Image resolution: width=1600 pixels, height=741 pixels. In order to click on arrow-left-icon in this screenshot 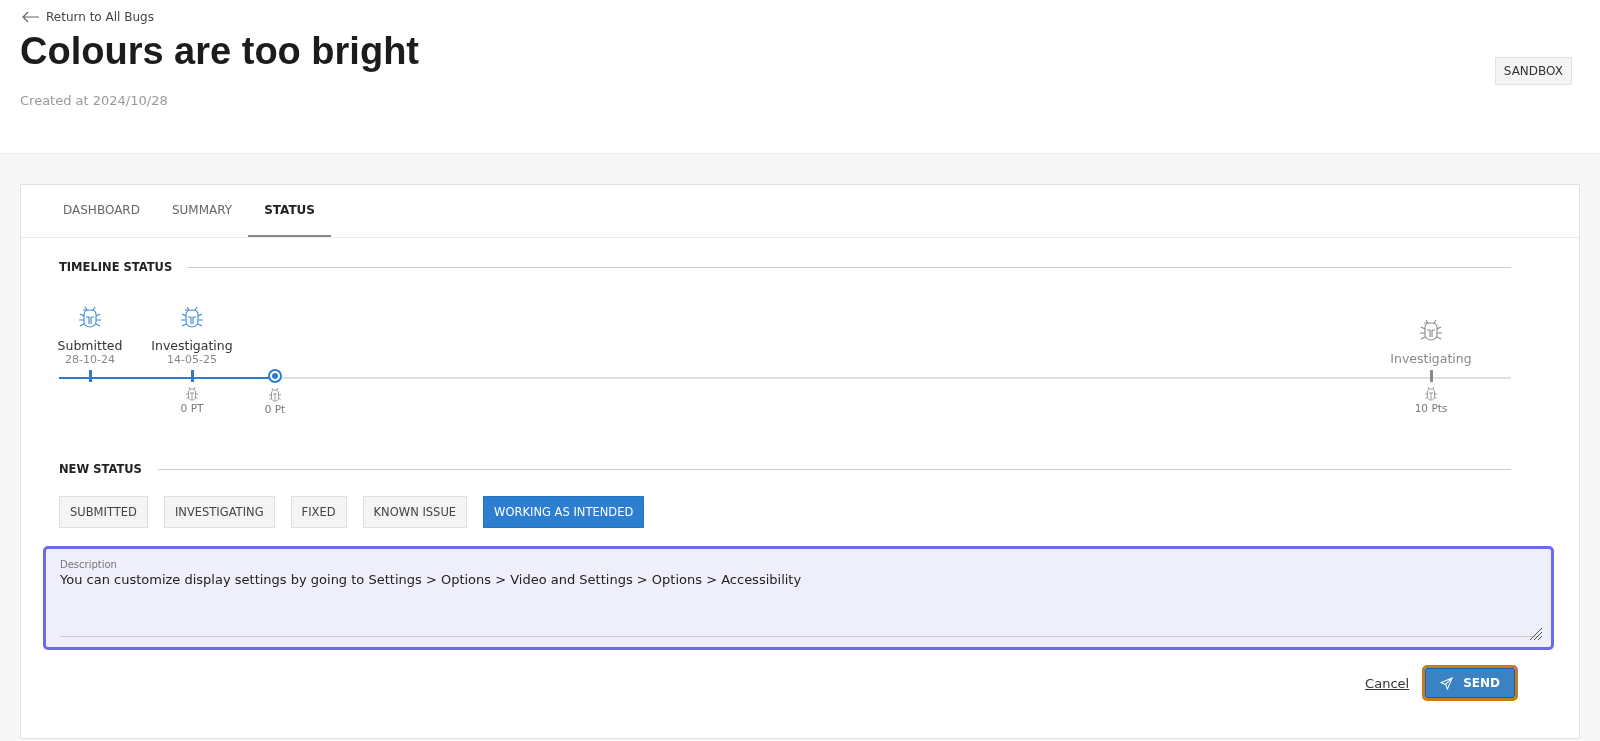, I will do `click(31, 17)`.